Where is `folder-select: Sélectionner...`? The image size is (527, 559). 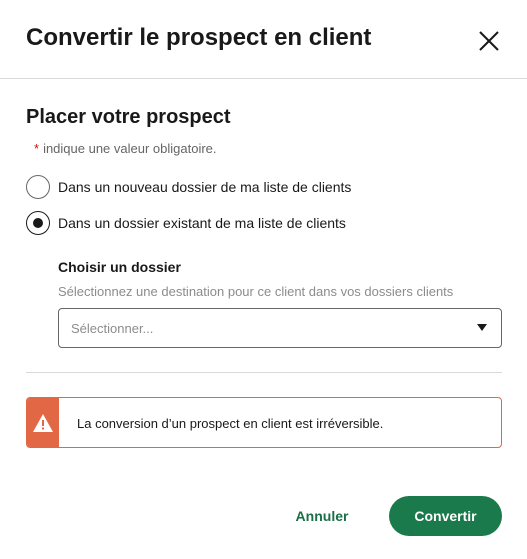 folder-select: Sélectionner... is located at coordinates (280, 328).